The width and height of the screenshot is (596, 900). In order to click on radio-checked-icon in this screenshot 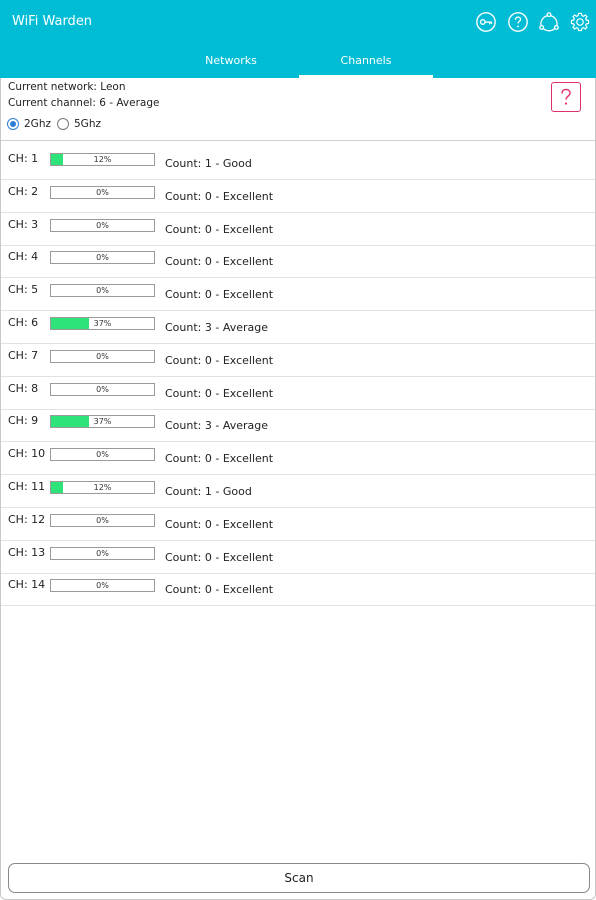, I will do `click(13, 124)`.